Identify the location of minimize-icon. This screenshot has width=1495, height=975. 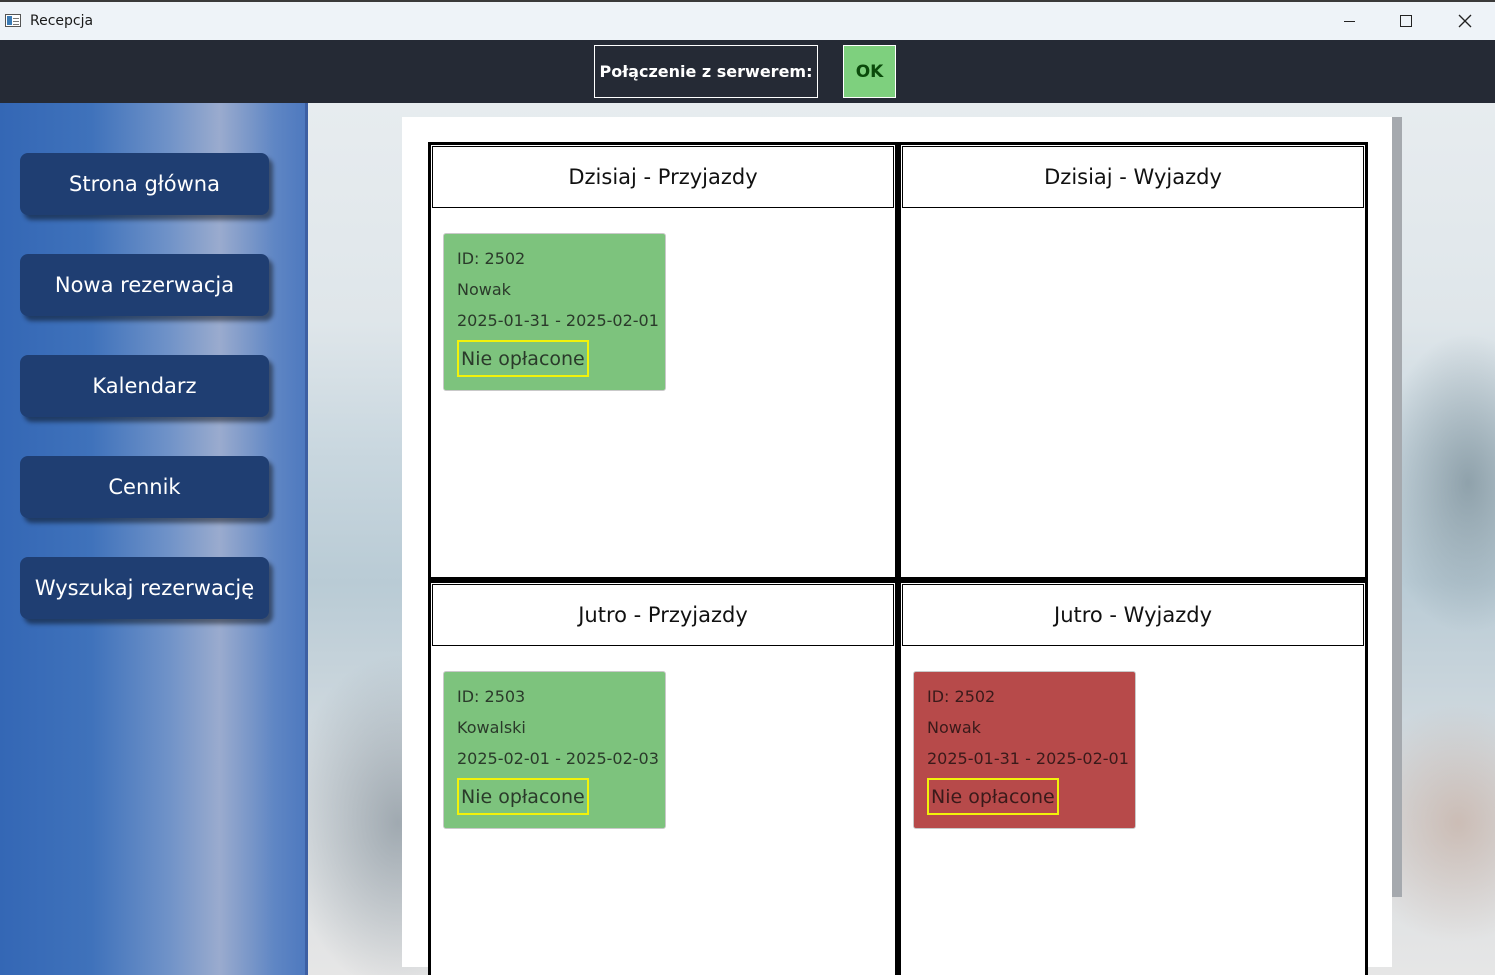
(1349, 21).